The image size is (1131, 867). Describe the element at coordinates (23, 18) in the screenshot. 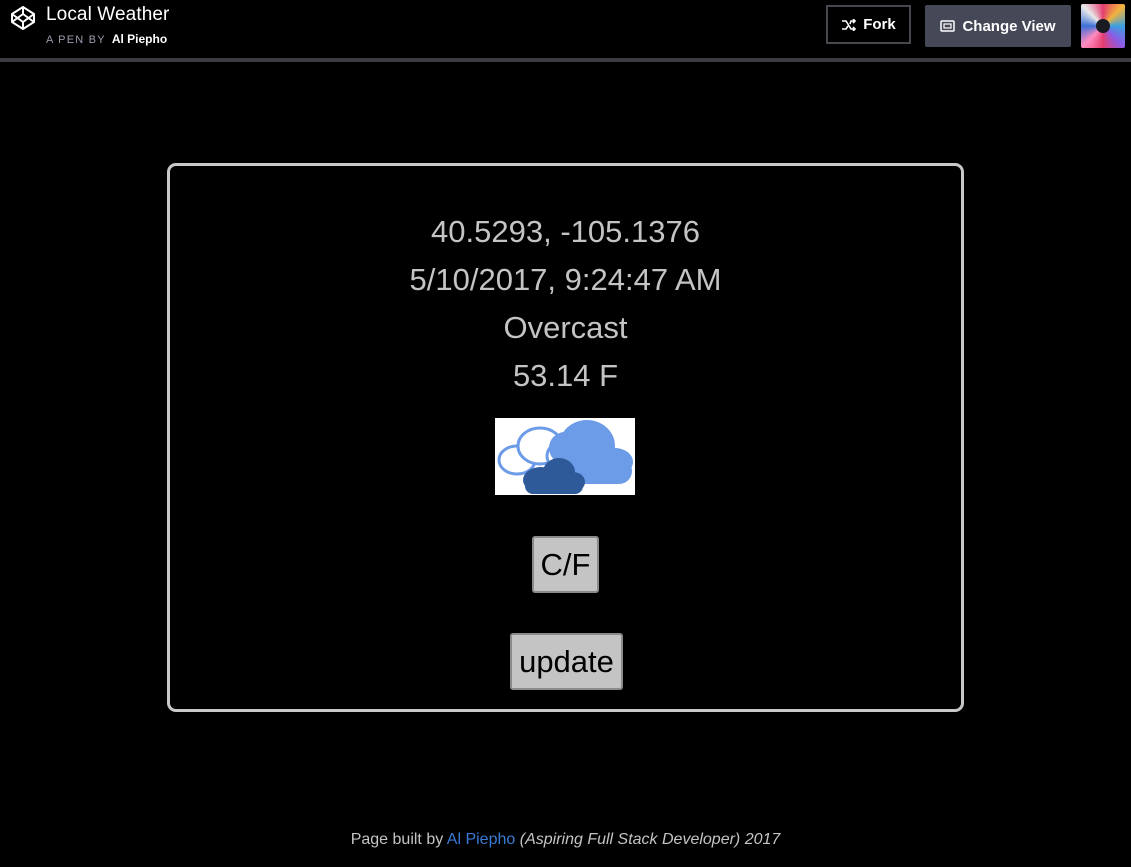

I see `codepen-logo-icon` at that location.